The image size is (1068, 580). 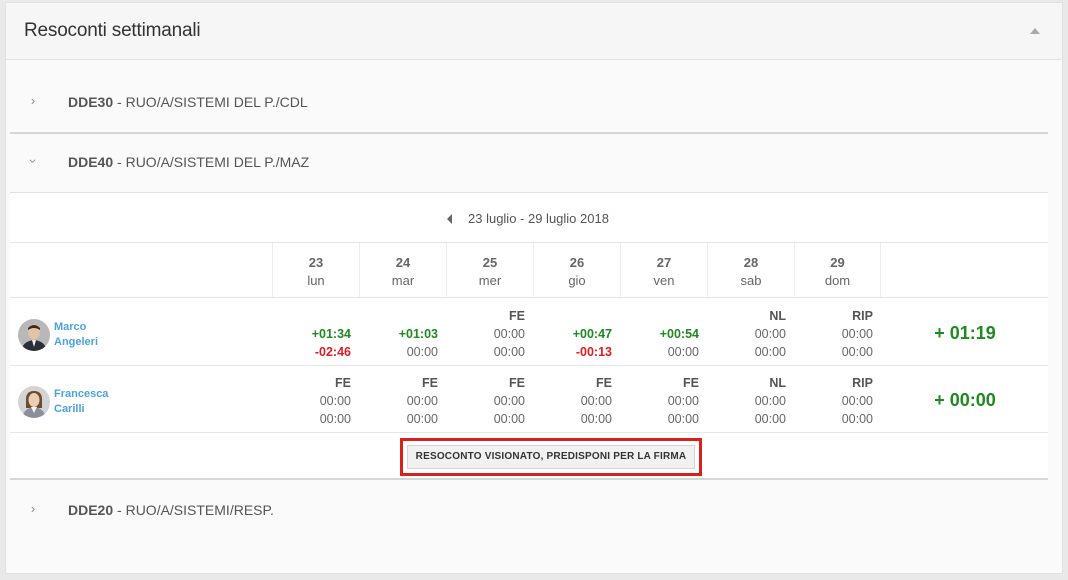 What do you see at coordinates (664, 280) in the screenshot?
I see `day-name: ven` at bounding box center [664, 280].